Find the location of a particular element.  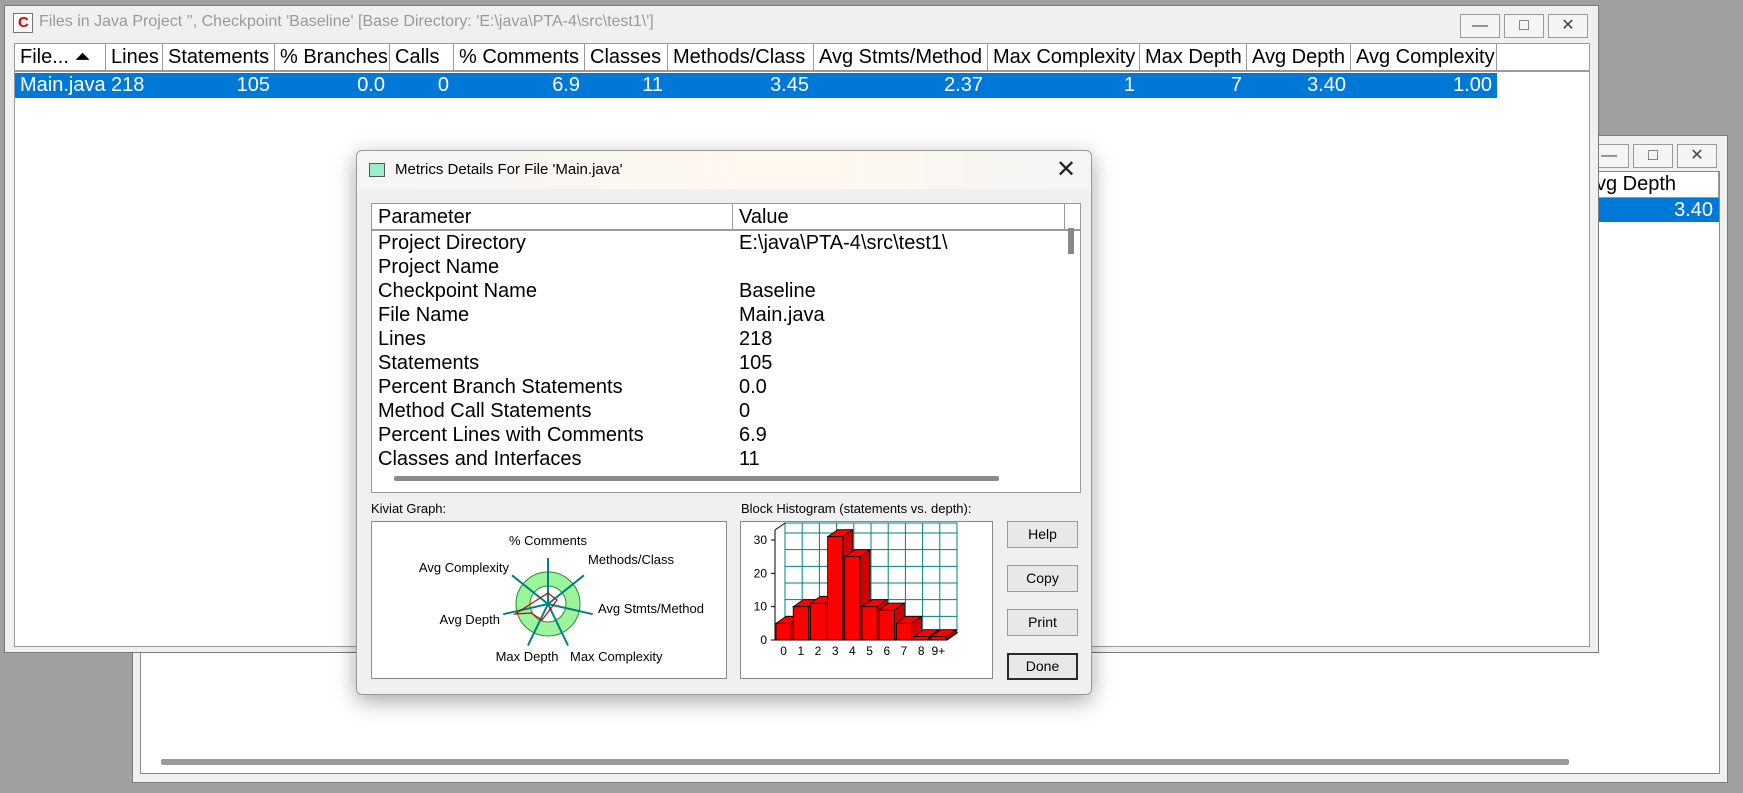

metrics-row: Checkpoint Name Baseline is located at coordinates (726, 291).